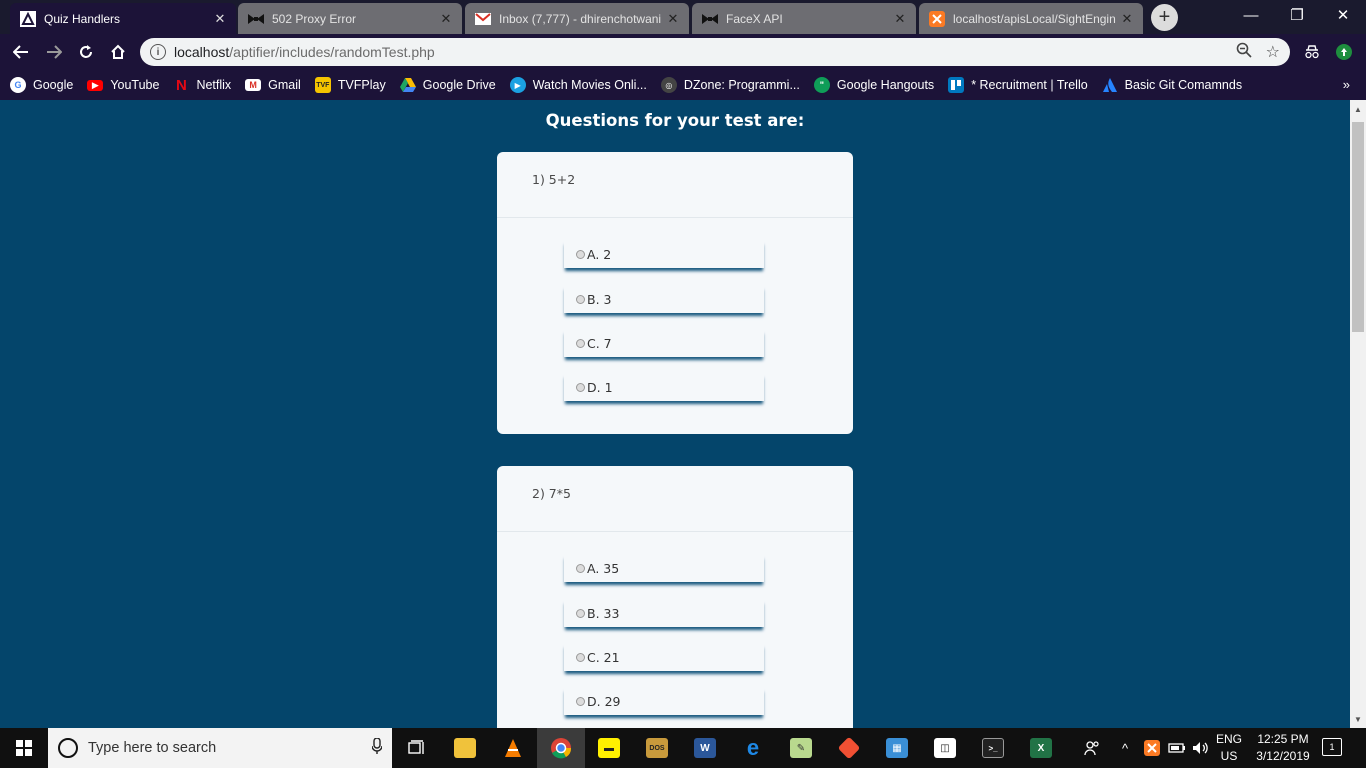 This screenshot has height=768, width=1366. What do you see at coordinates (664, 387) in the screenshot?
I see `answer-option: D. 1` at bounding box center [664, 387].